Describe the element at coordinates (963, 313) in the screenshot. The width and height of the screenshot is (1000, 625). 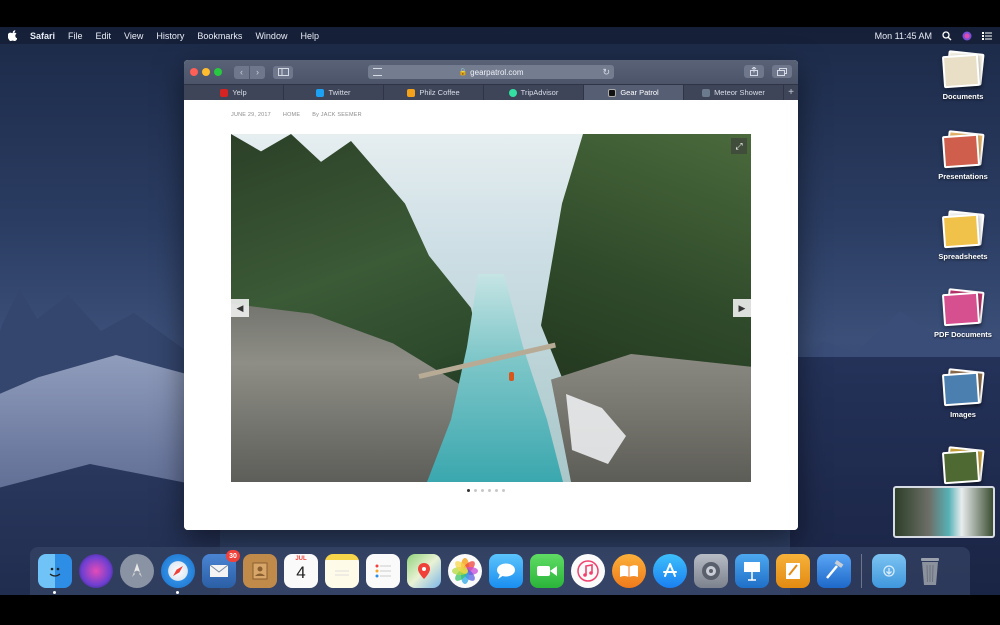
I see `stack-pdf-documents: PDF Documents` at that location.